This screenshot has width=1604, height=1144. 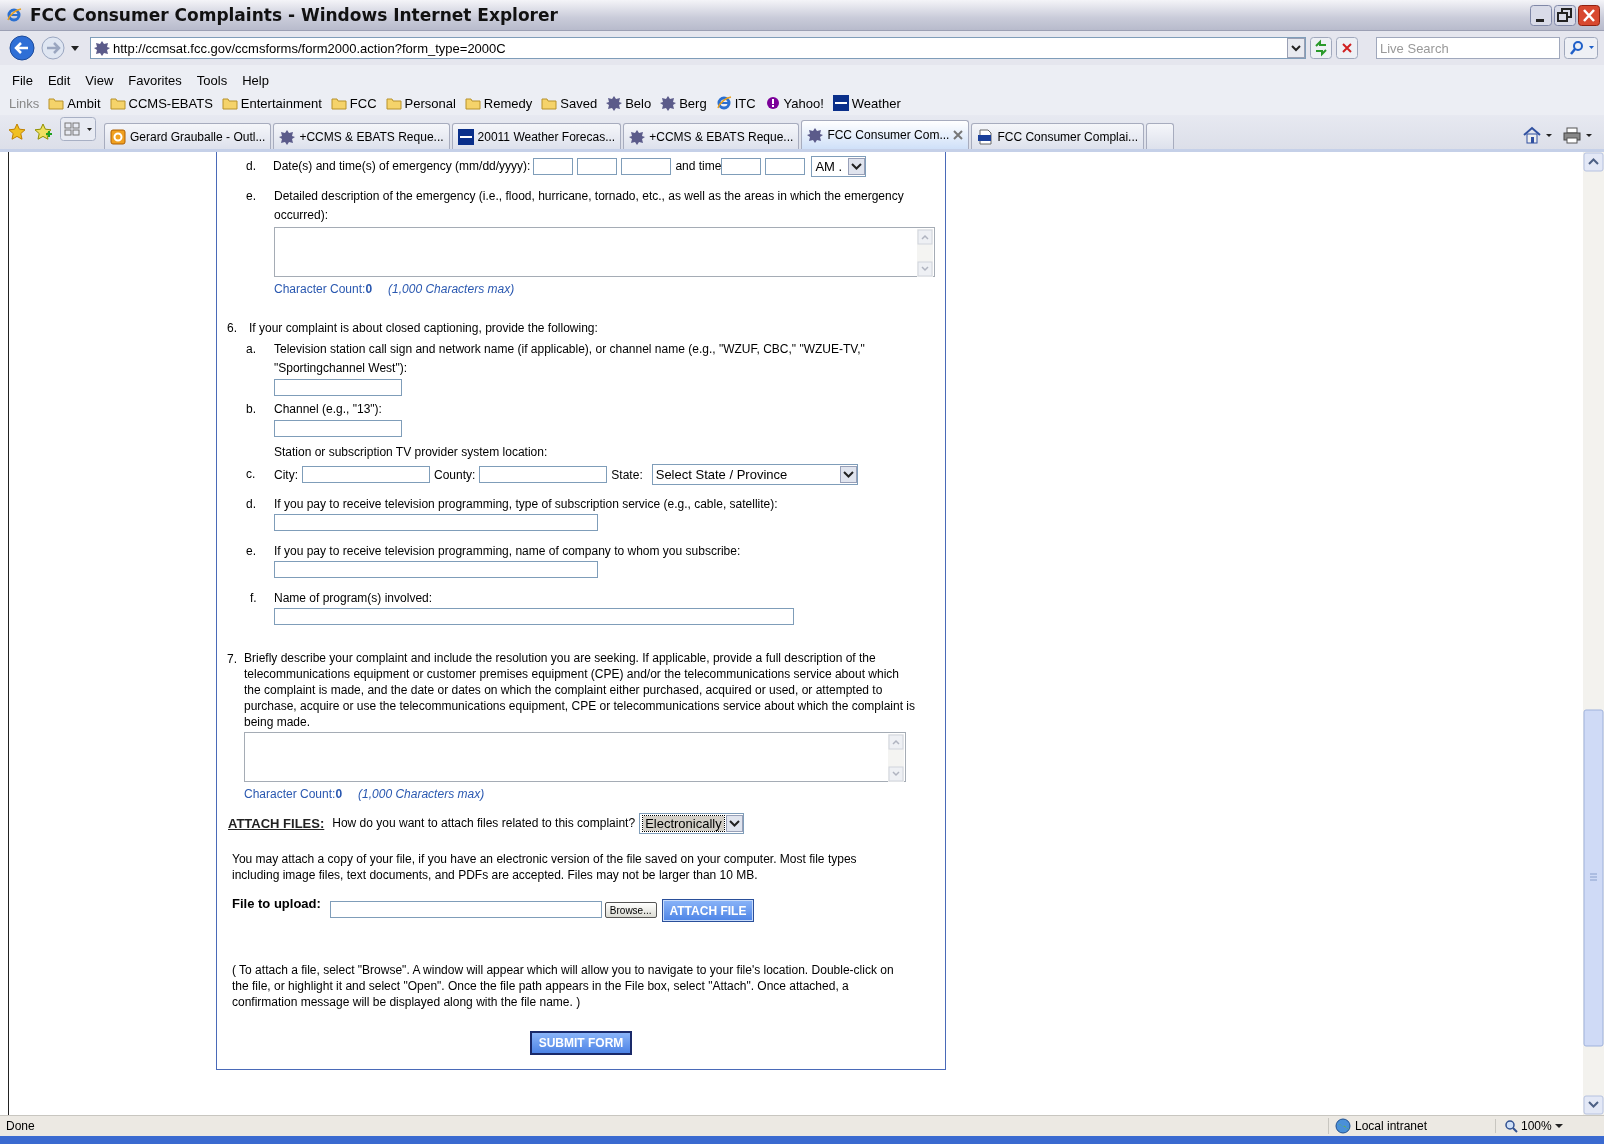 I want to click on quick-tabs-button, so click(x=78, y=129).